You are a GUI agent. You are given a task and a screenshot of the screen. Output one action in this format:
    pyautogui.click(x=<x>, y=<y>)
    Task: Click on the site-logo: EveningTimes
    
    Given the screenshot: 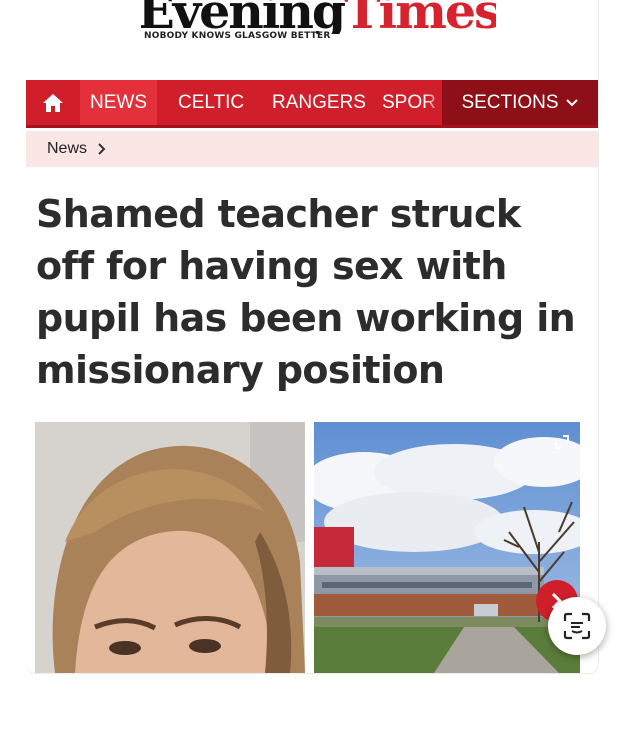 What is the action you would take?
    pyautogui.click(x=318, y=17)
    